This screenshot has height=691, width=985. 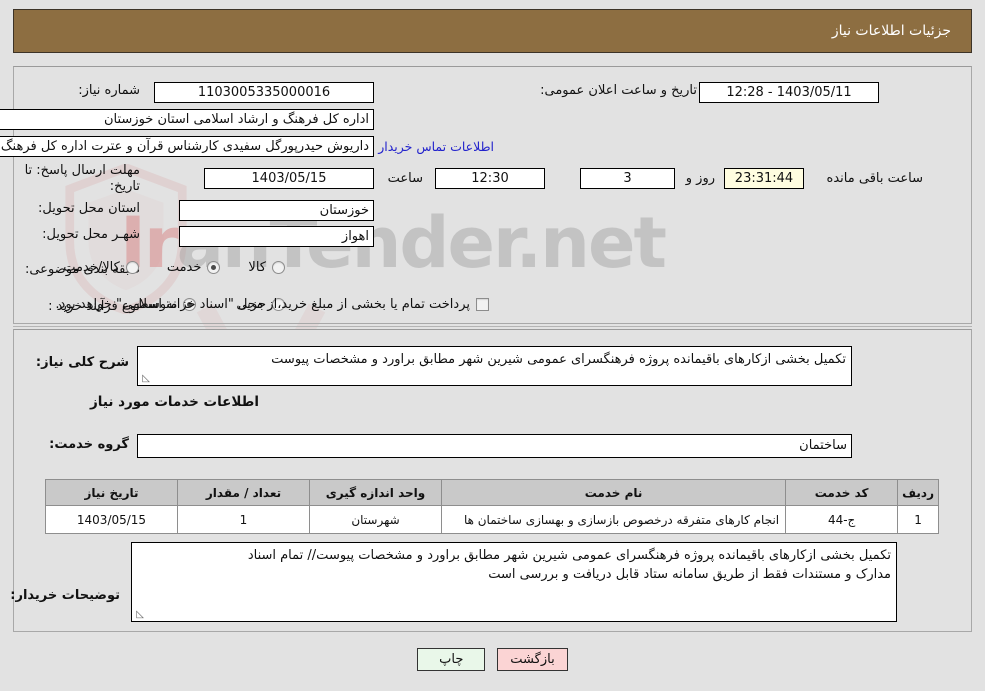 What do you see at coordinates (243, 492) in the screenshot?
I see `th-qty: تعداد / مقدار` at bounding box center [243, 492].